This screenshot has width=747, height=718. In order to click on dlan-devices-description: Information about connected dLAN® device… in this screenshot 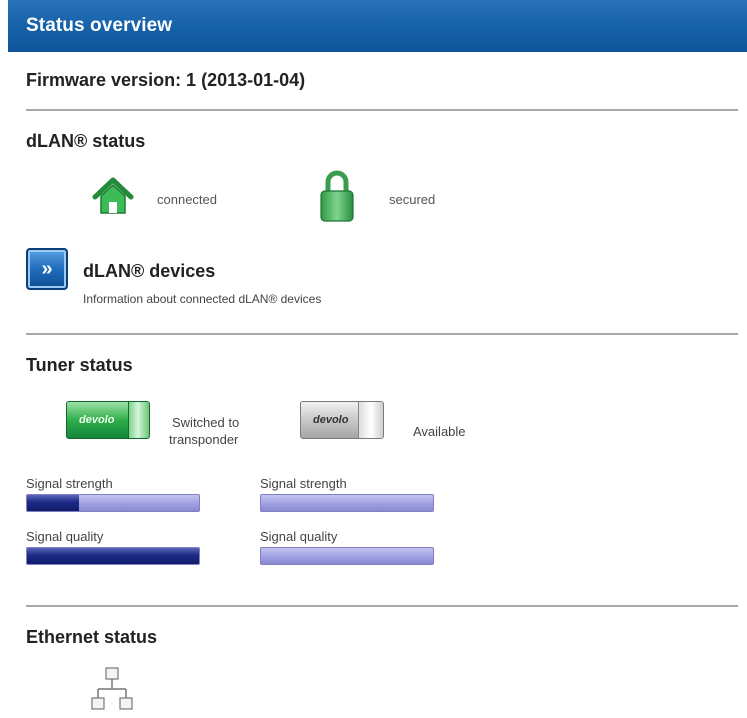, I will do `click(202, 299)`.